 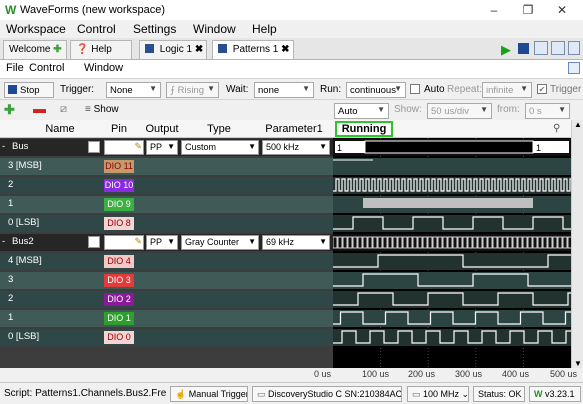 What do you see at coordinates (574, 68) in the screenshot?
I see `expand-icon` at bounding box center [574, 68].